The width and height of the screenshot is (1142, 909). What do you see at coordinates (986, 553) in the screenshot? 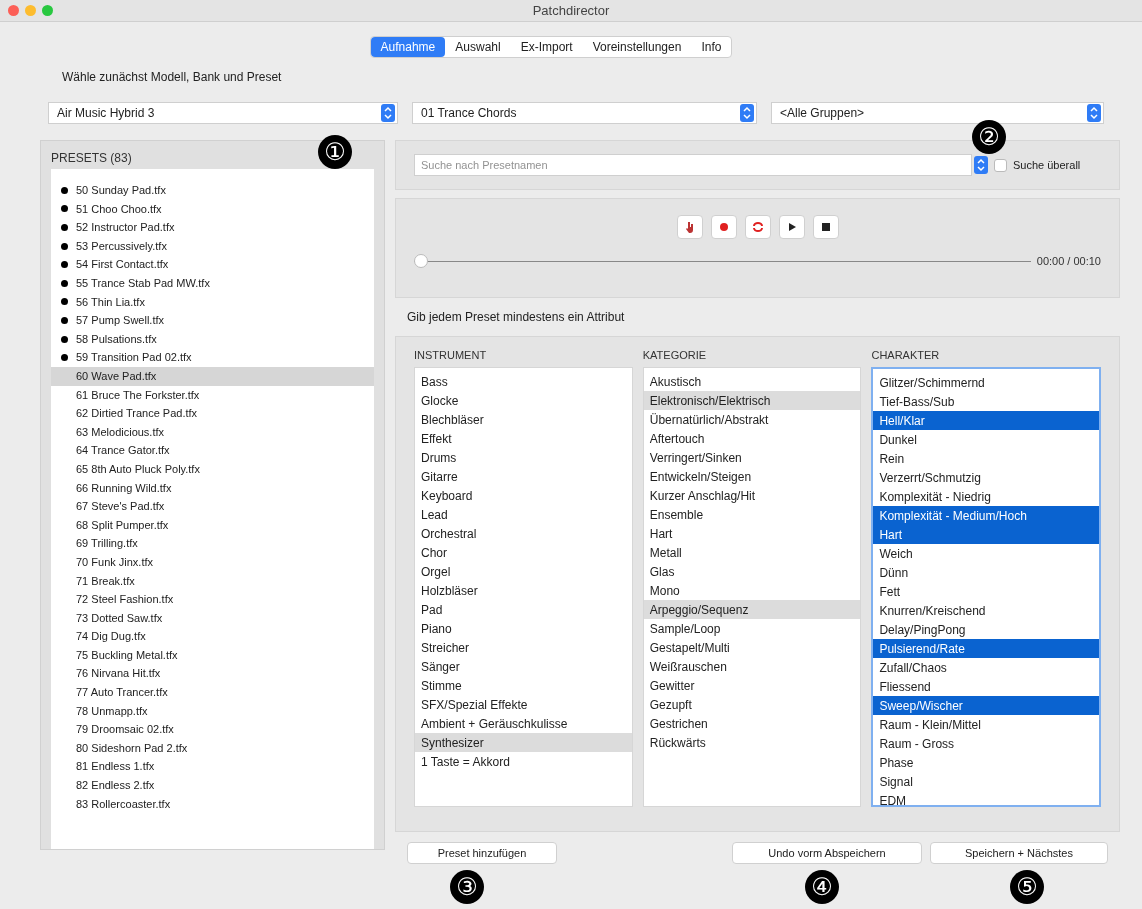
I see `list-item: Weich` at bounding box center [986, 553].